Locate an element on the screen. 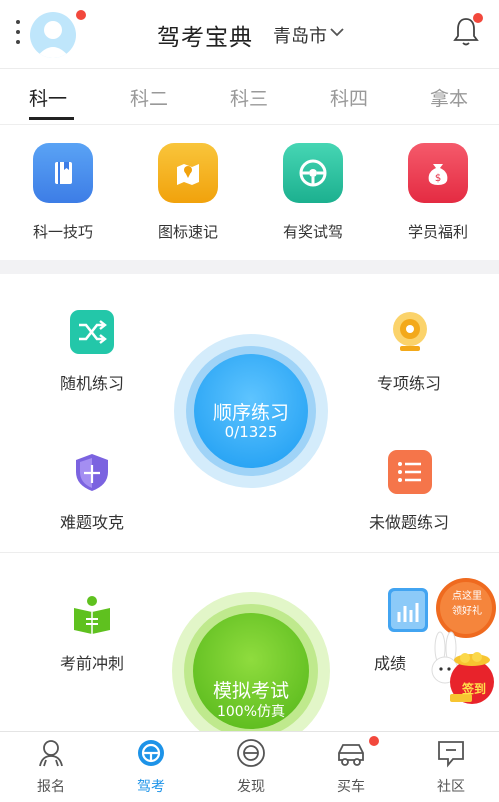  shield-icon is located at coordinates (92, 472).